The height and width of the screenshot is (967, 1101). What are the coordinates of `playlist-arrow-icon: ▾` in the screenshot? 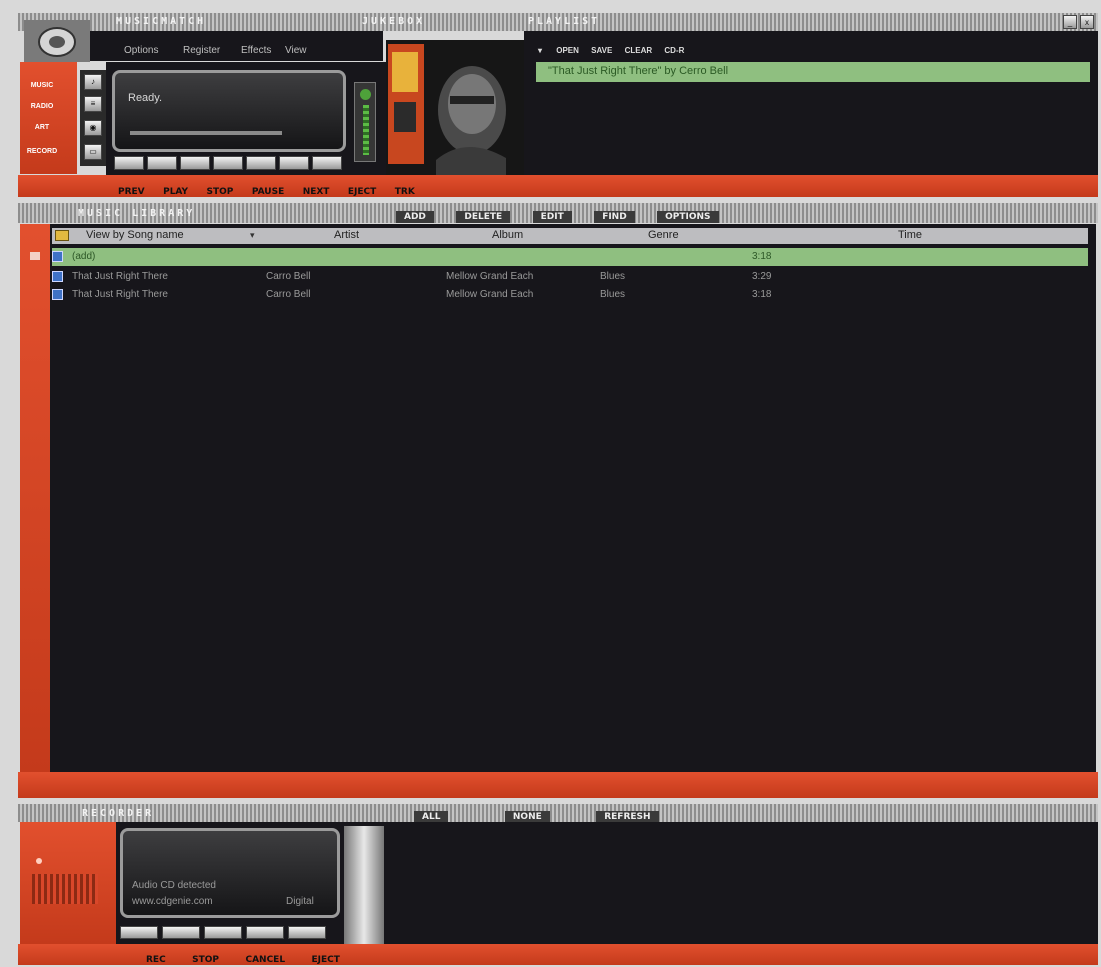 It's located at (540, 50).